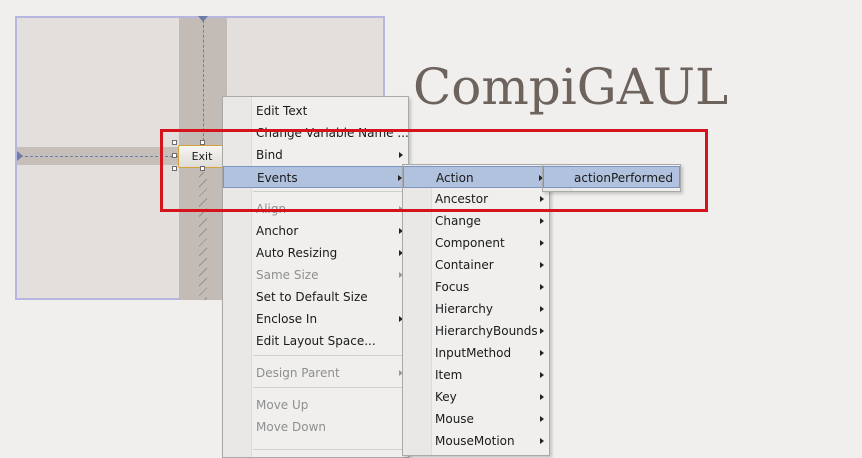 Image resolution: width=862 pixels, height=458 pixels. What do you see at coordinates (476, 419) in the screenshot?
I see `events-item-mouse: Mouse` at bounding box center [476, 419].